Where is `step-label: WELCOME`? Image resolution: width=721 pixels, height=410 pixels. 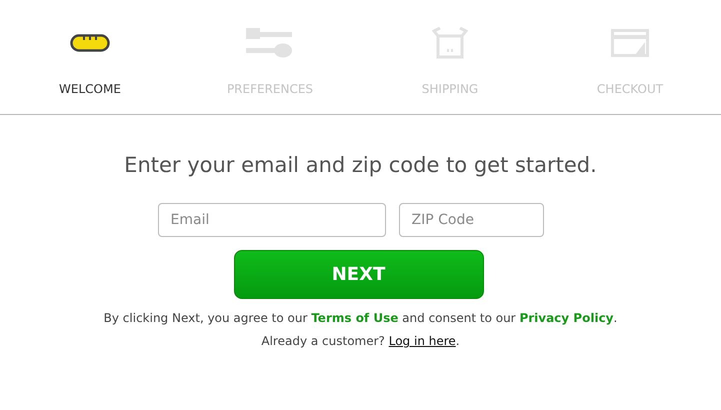 step-label: WELCOME is located at coordinates (90, 89).